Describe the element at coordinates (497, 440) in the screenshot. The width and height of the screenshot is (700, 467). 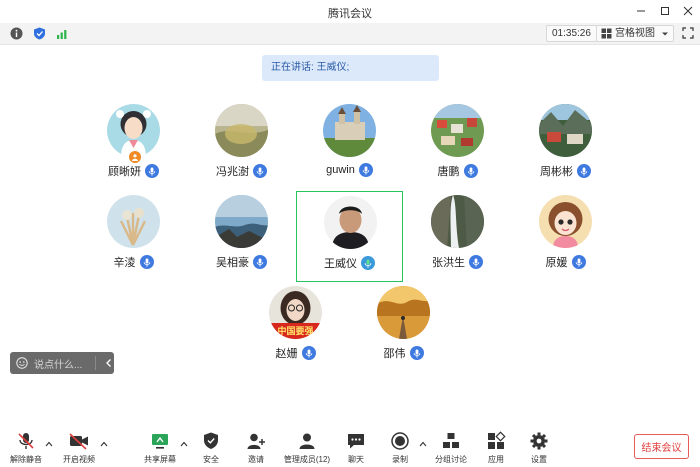
I see `apps-icon` at that location.